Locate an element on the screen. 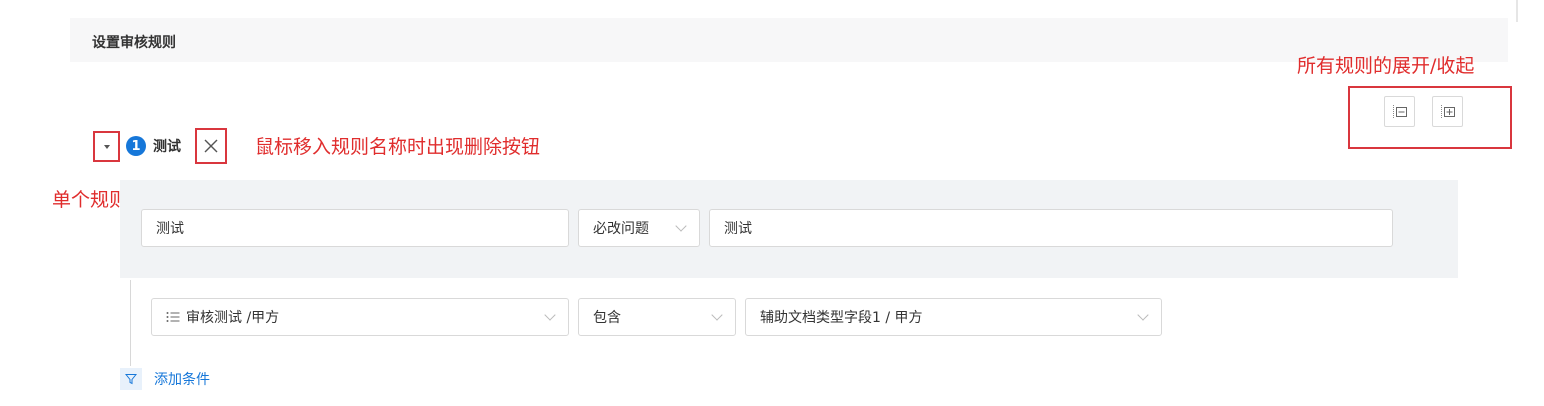 The width and height of the screenshot is (1544, 406). condition-value-select: 辅助文档类型字段1 / 甲方 is located at coordinates (953, 317).